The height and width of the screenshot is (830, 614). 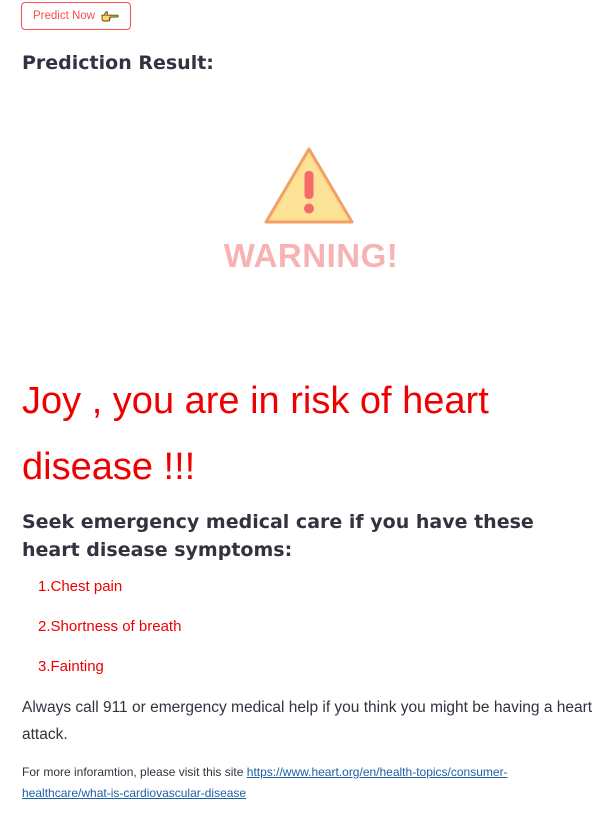 I want to click on warning-triangle-icon, so click(x=309, y=188).